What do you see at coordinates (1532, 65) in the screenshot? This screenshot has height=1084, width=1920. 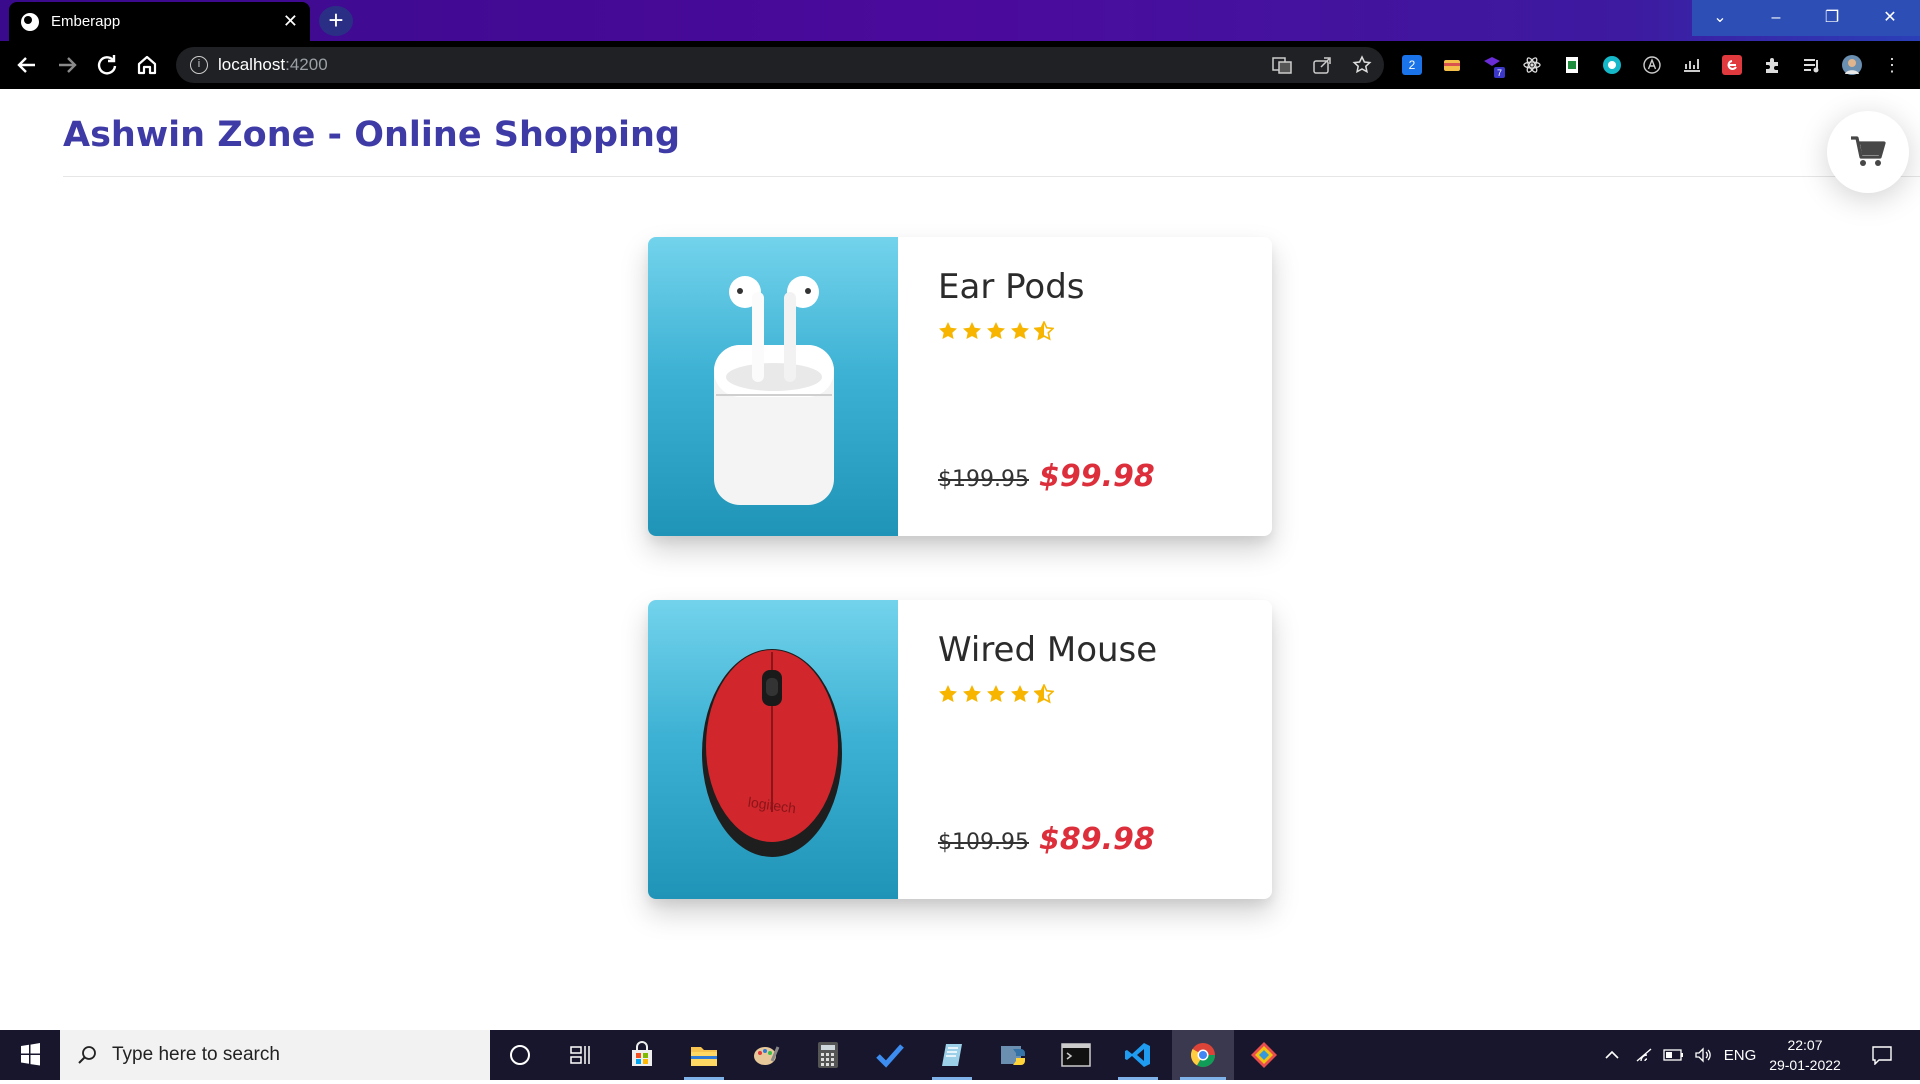 I see `react-devtools-icon` at bounding box center [1532, 65].